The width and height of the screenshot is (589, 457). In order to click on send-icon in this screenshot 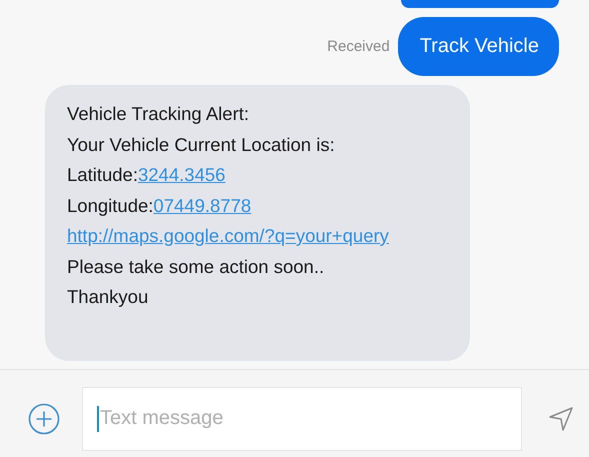, I will do `click(561, 419)`.